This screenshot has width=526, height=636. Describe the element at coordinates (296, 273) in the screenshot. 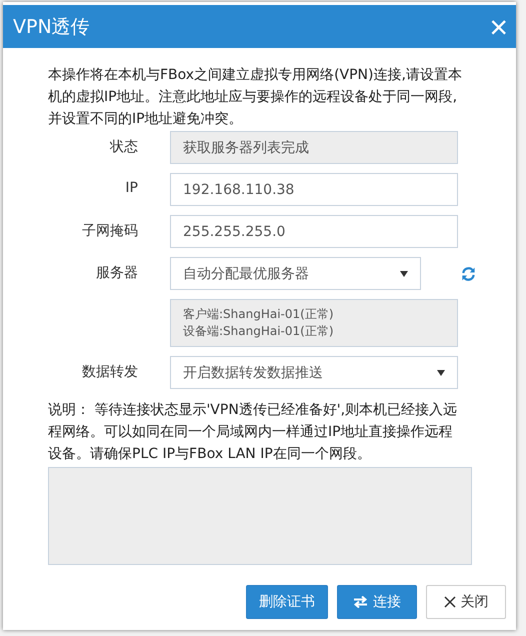

I see `dropdown: 自动分配最优服务器` at that location.